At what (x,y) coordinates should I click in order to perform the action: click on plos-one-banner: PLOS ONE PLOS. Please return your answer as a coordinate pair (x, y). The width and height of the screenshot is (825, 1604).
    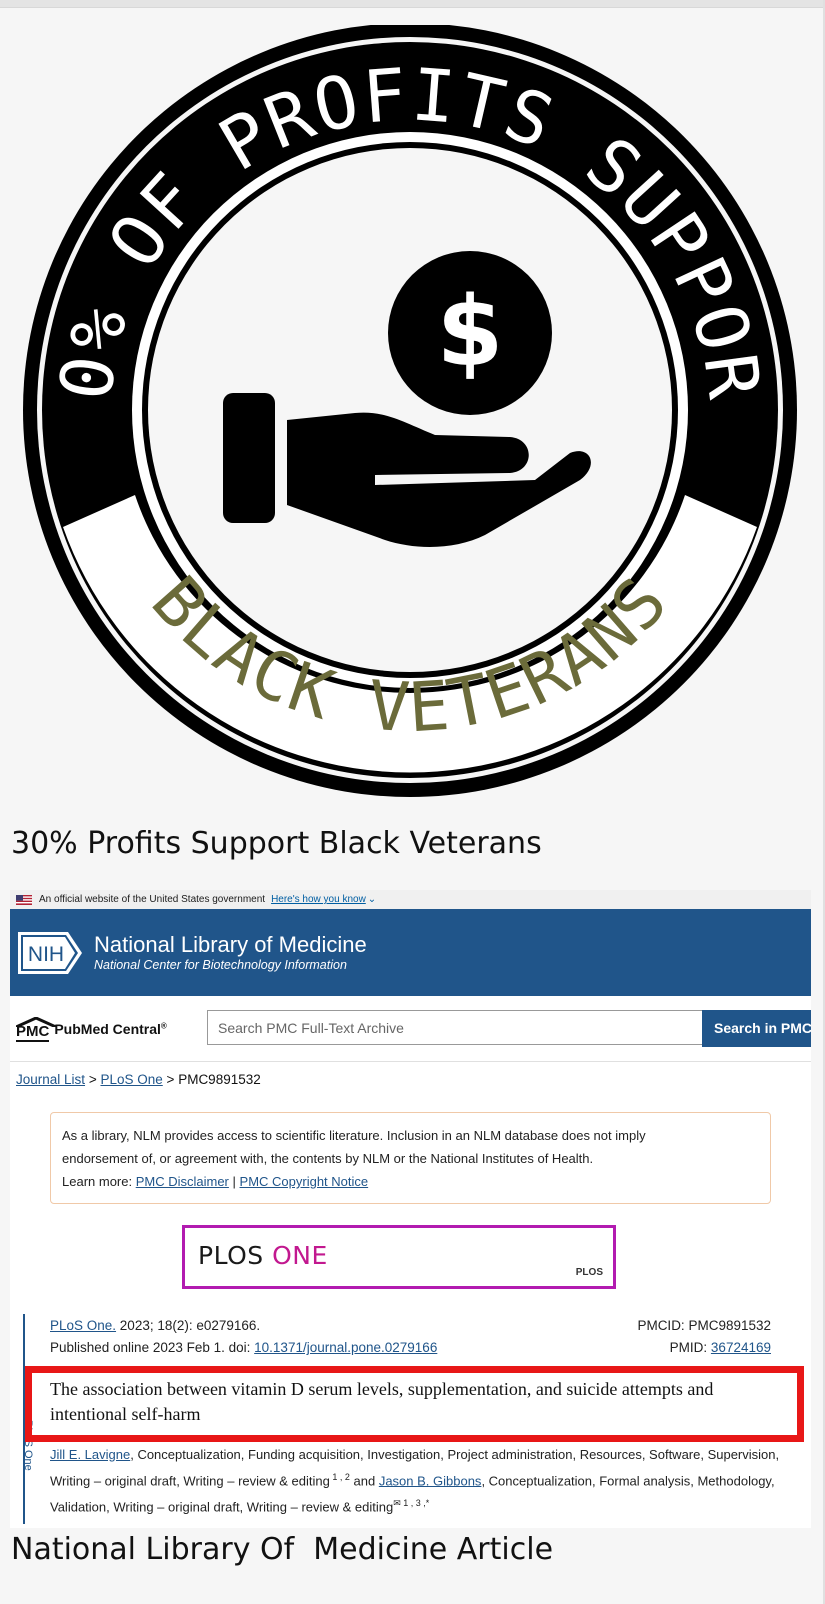
    Looking at the image, I should click on (399, 1257).